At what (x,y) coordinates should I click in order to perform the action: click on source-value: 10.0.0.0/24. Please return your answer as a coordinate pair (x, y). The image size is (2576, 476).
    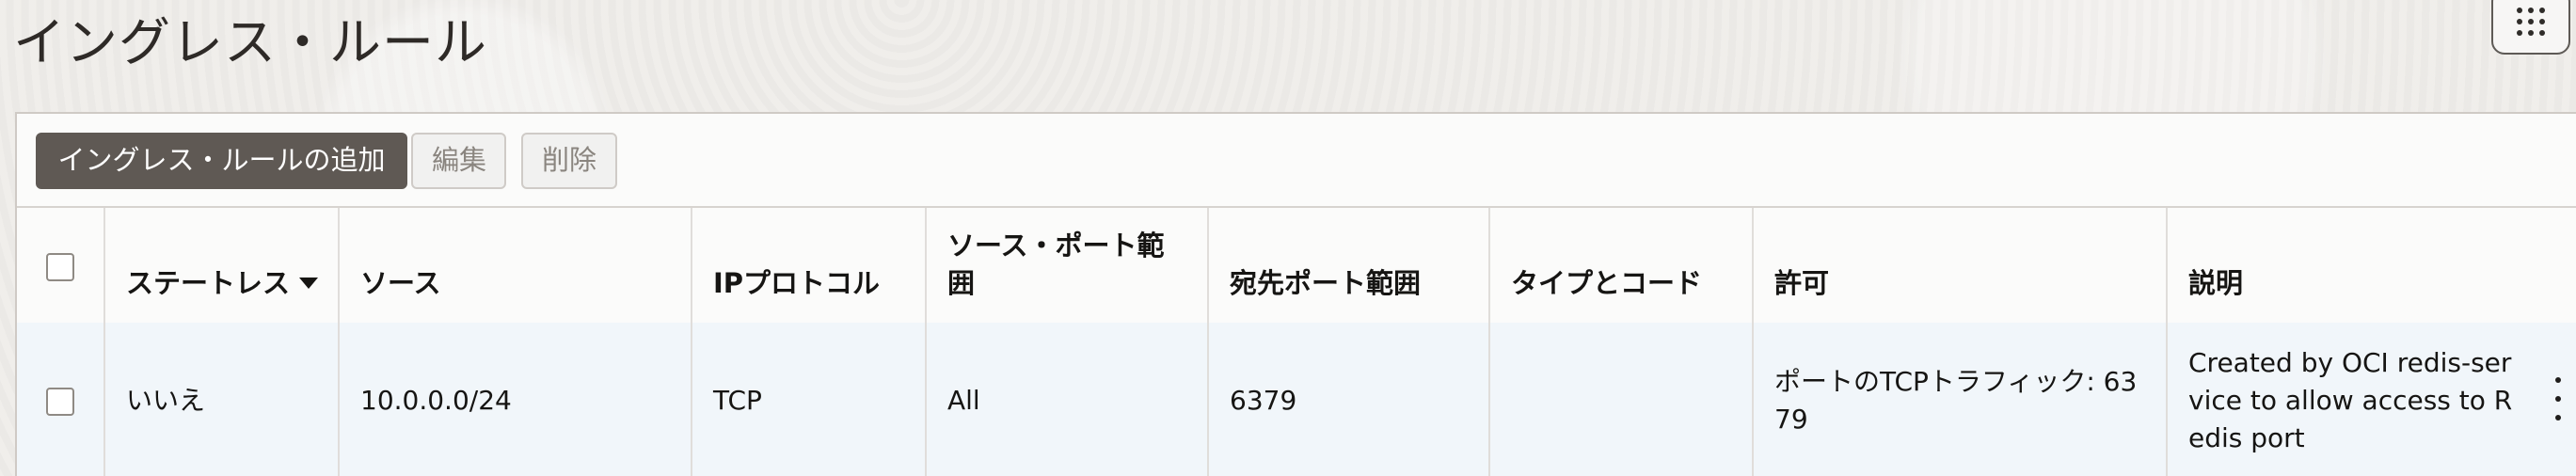
    Looking at the image, I should click on (436, 400).